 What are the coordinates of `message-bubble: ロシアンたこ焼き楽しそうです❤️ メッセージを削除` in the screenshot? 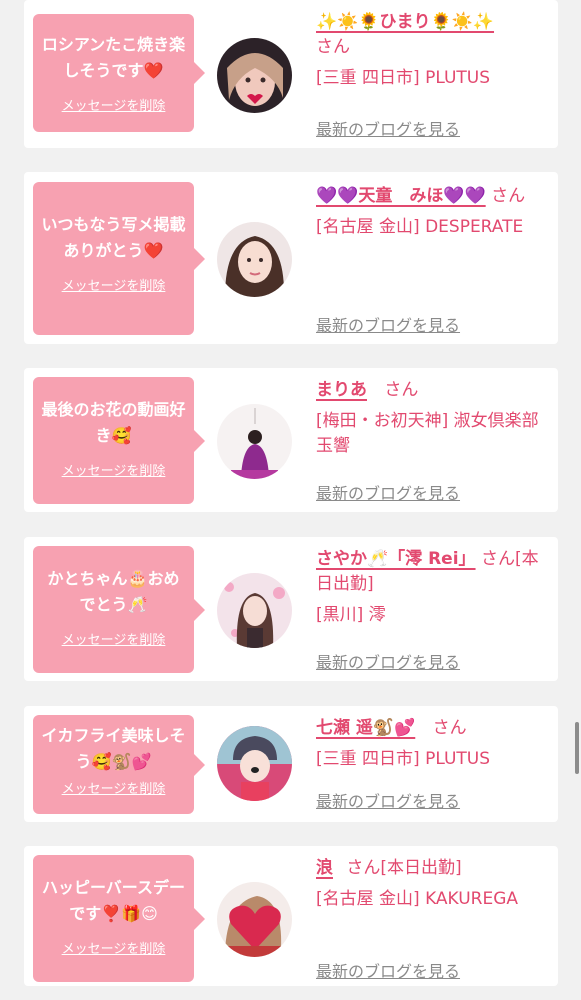 It's located at (119, 73).